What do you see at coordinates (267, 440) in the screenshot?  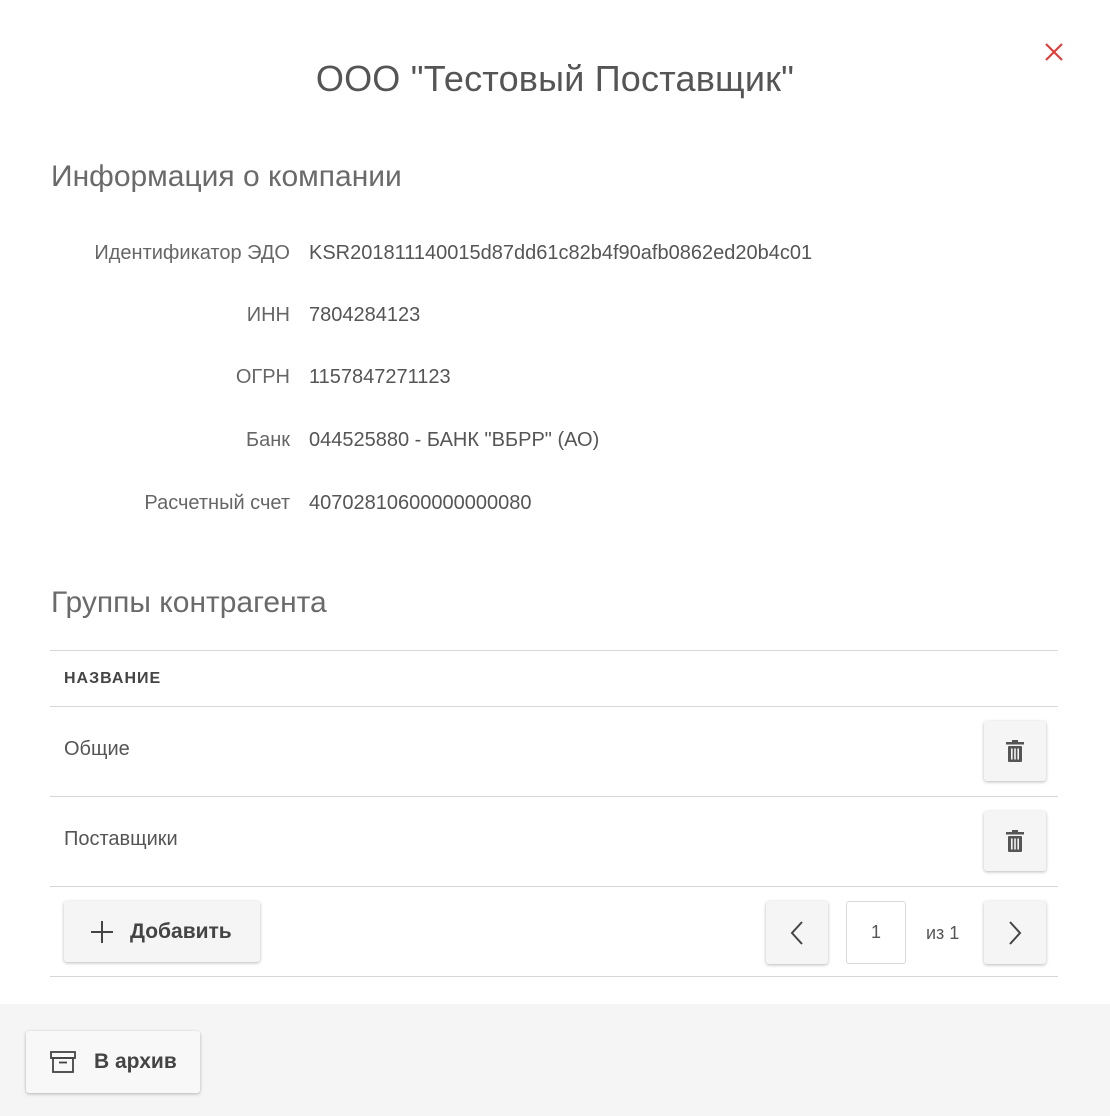 I see `info-label: Банк` at bounding box center [267, 440].